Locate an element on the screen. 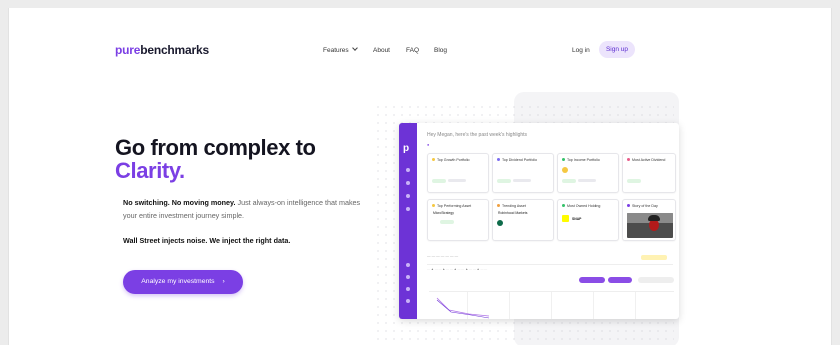 This screenshot has width=840, height=345. section-label-placeholder: — — — — — — — is located at coordinates (443, 256).